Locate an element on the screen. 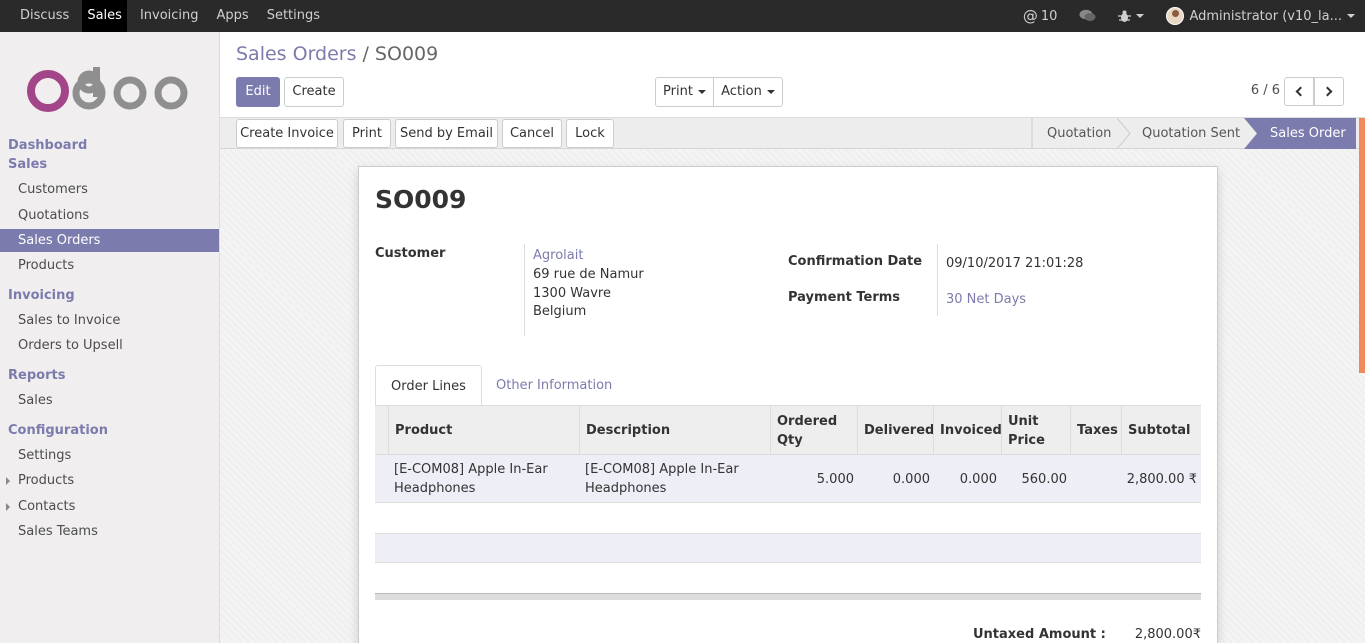 Image resolution: width=1365 pixels, height=643 pixels. notebook-tabs: Order Lines Other Information is located at coordinates (788, 386).